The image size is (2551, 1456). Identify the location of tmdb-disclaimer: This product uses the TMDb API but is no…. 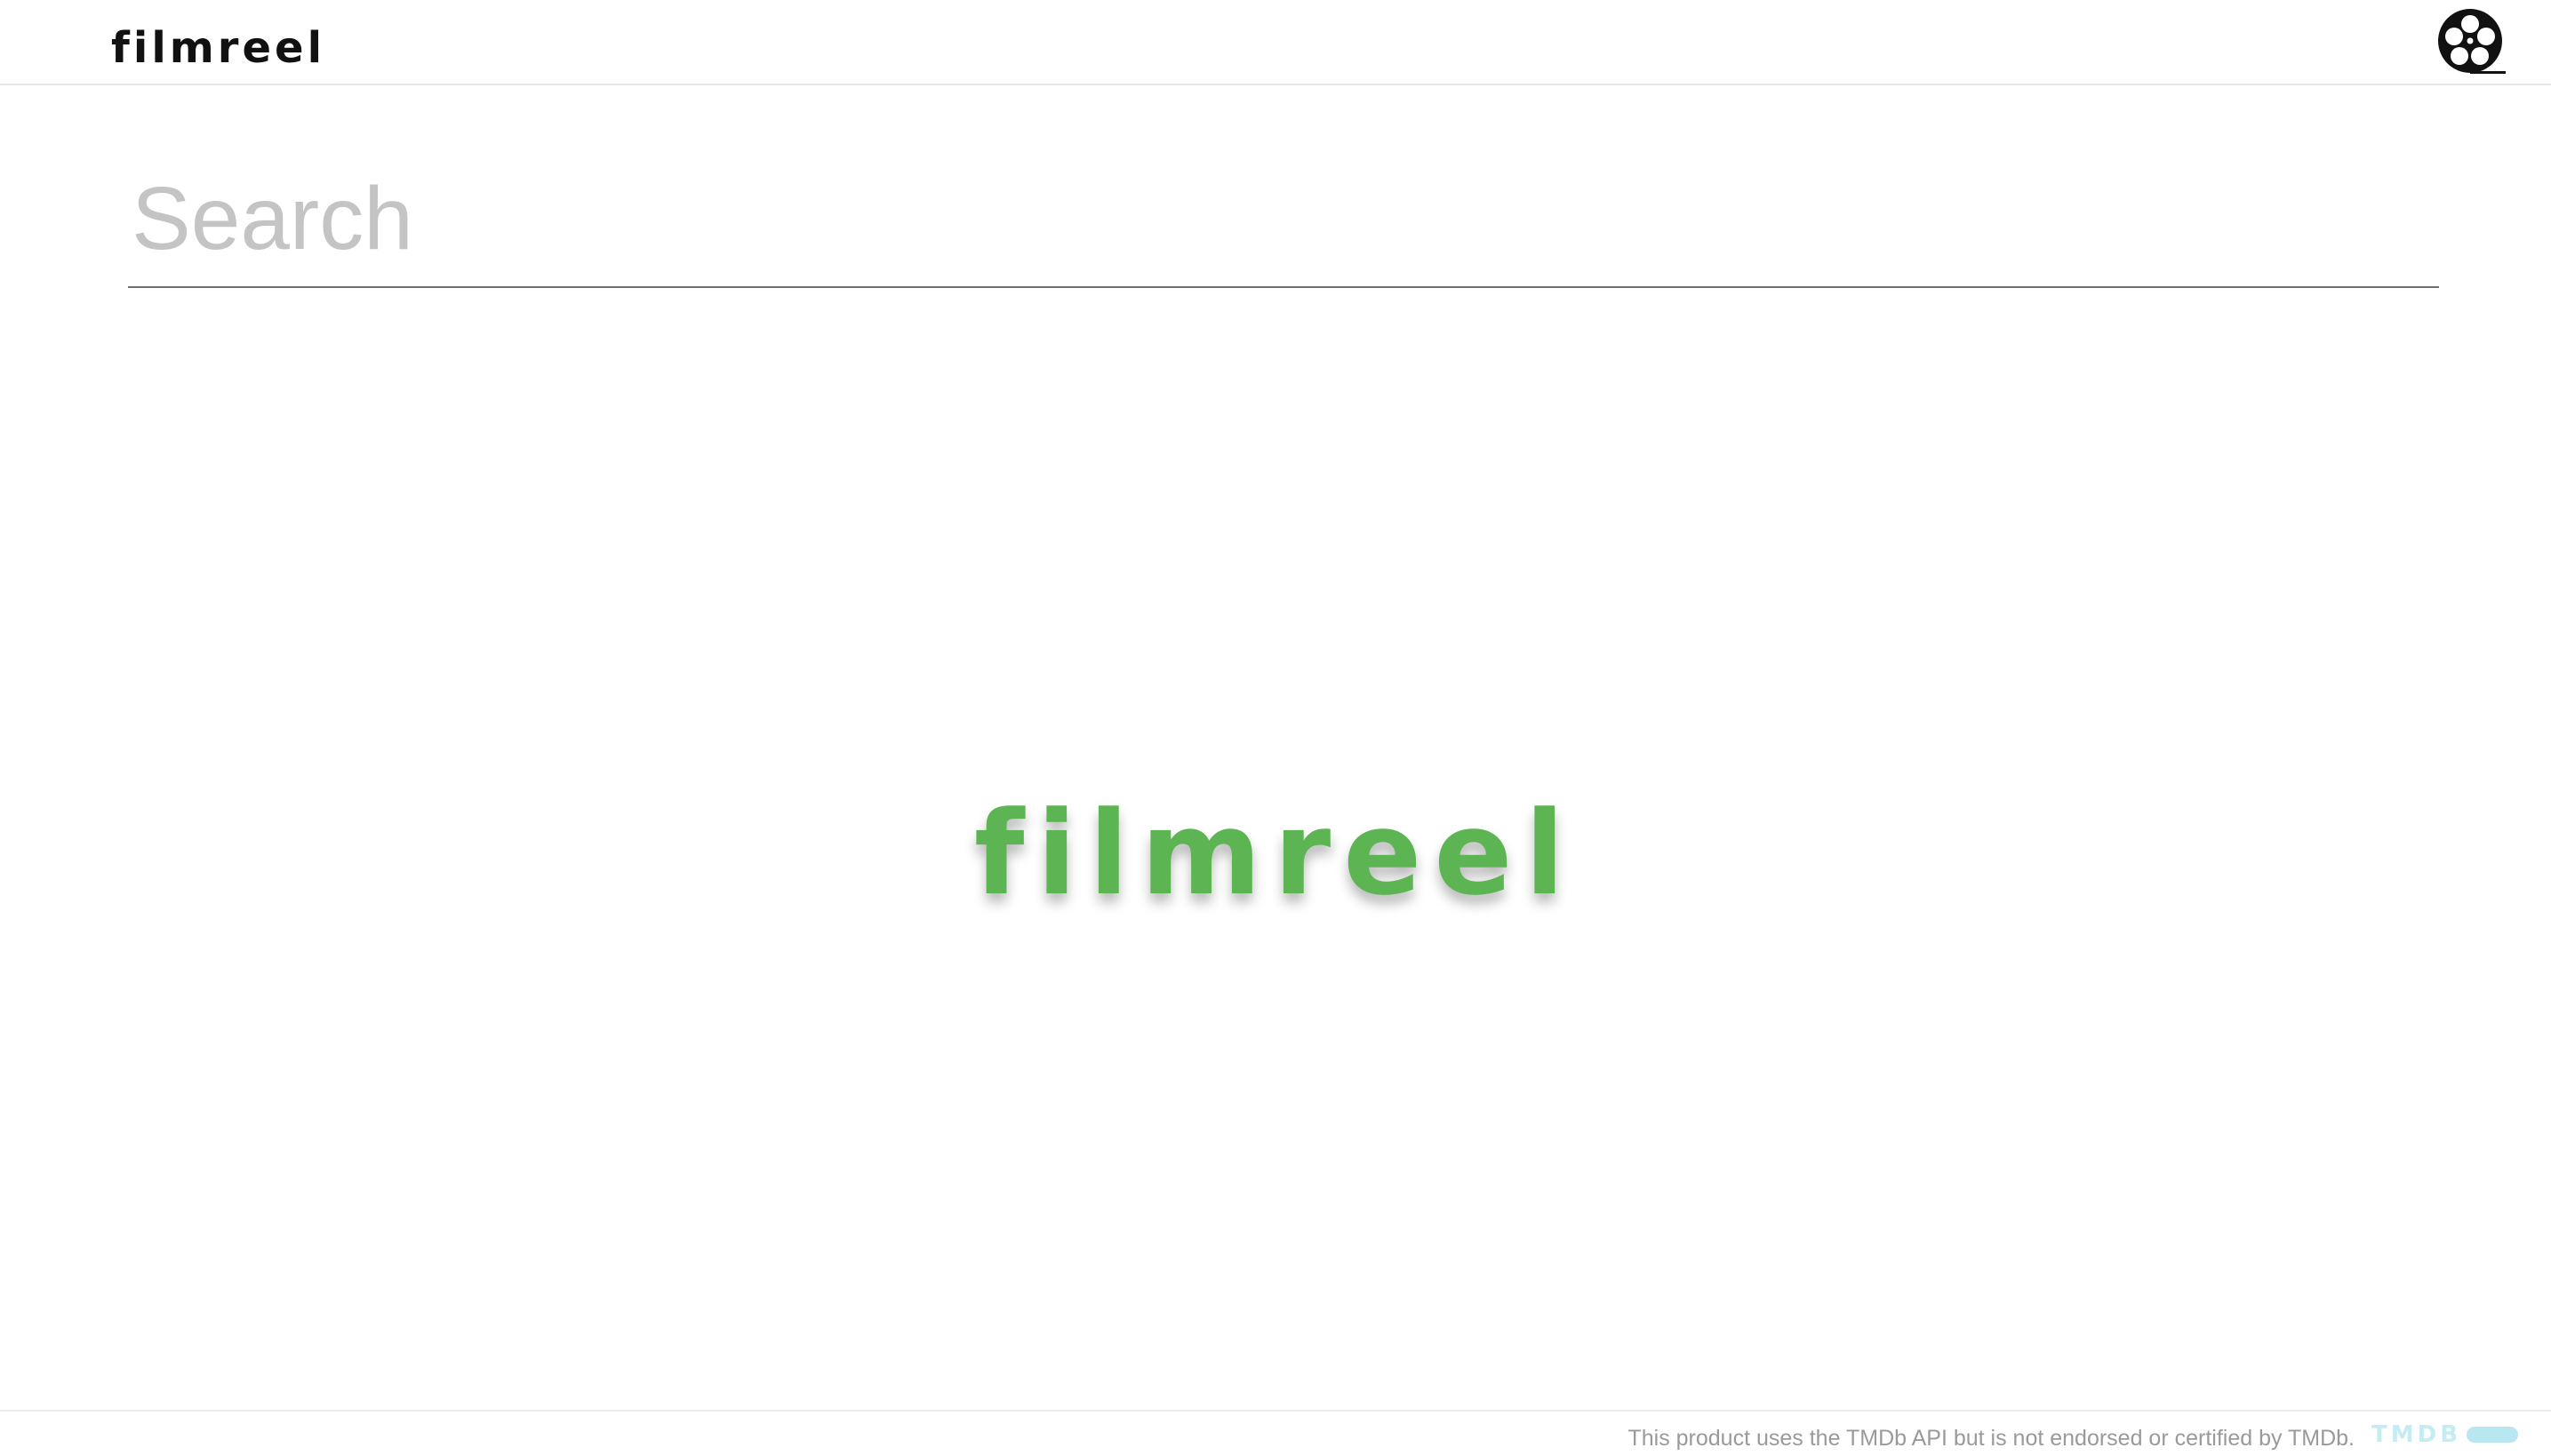
(1991, 1438).